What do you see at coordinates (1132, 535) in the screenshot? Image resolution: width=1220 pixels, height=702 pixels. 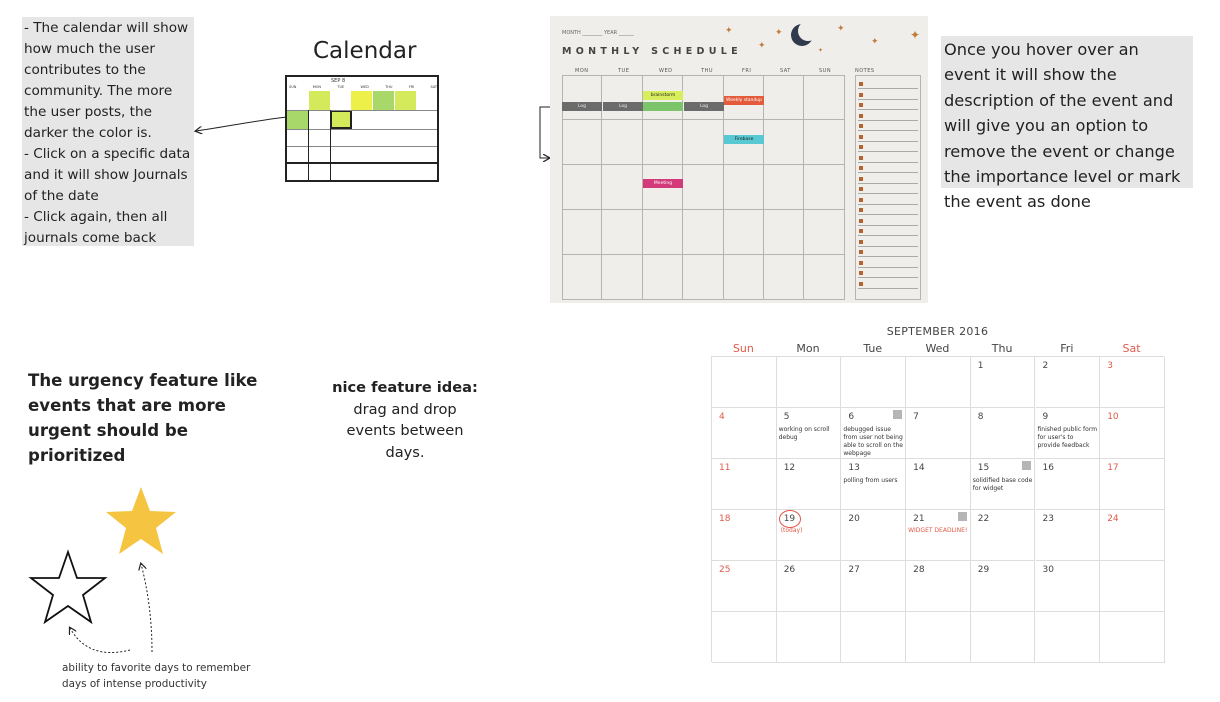 I see `calendar-day-cell: 24` at bounding box center [1132, 535].